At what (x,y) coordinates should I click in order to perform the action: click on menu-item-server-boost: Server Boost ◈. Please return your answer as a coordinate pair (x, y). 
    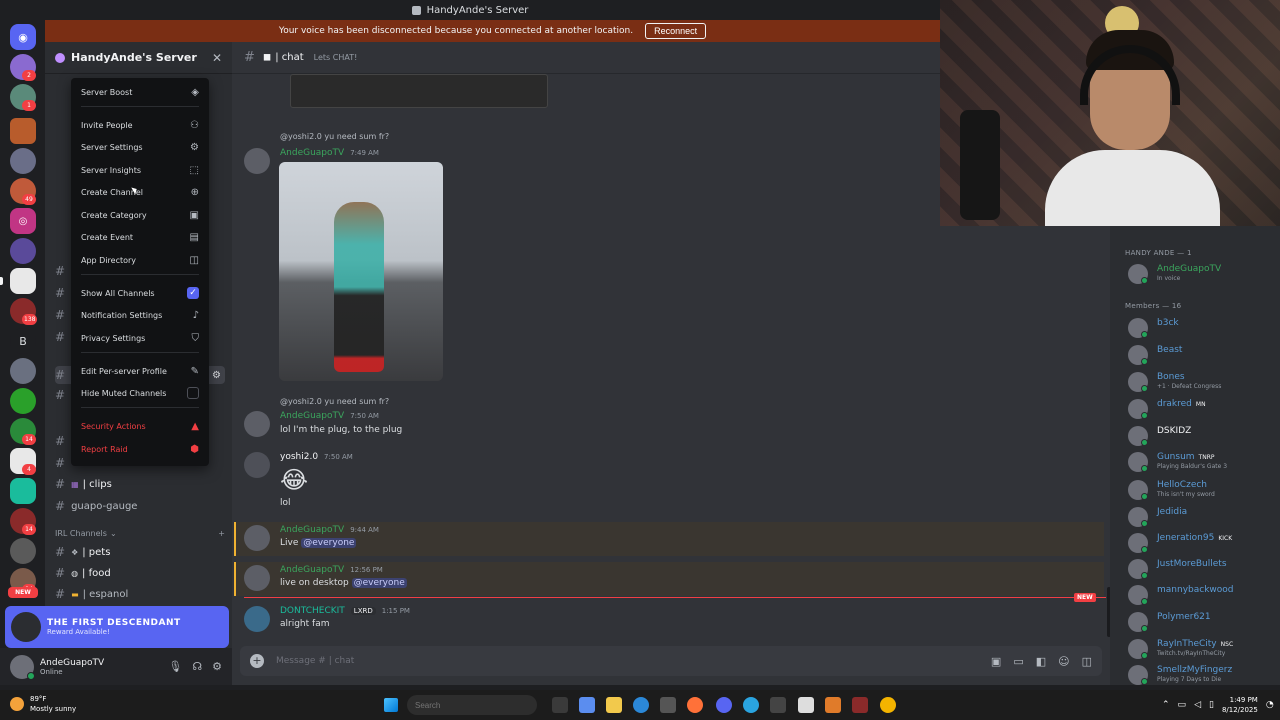
    Looking at the image, I should click on (140, 92).